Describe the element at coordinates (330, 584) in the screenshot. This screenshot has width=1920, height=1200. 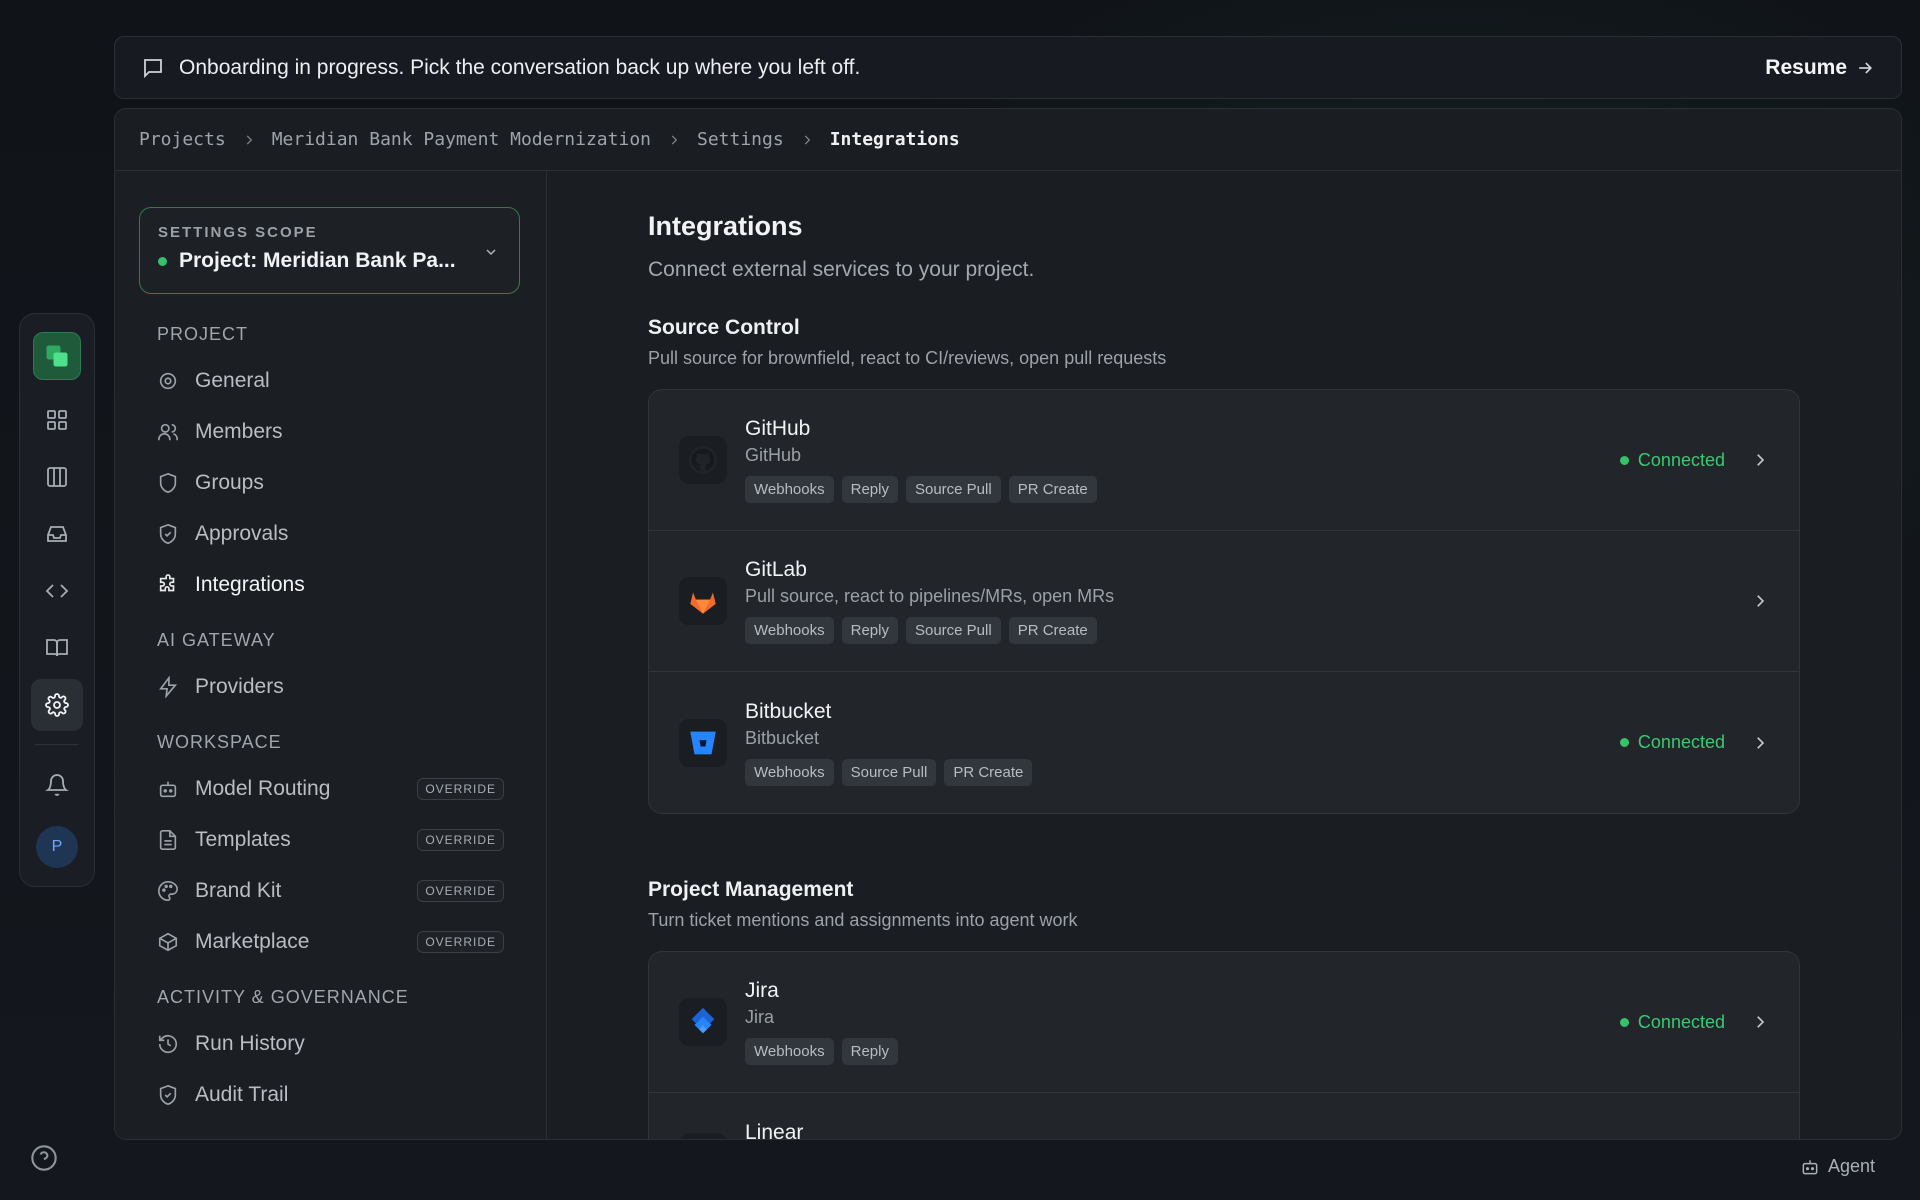
I see `sidebar-item-integrations: Integrations` at that location.